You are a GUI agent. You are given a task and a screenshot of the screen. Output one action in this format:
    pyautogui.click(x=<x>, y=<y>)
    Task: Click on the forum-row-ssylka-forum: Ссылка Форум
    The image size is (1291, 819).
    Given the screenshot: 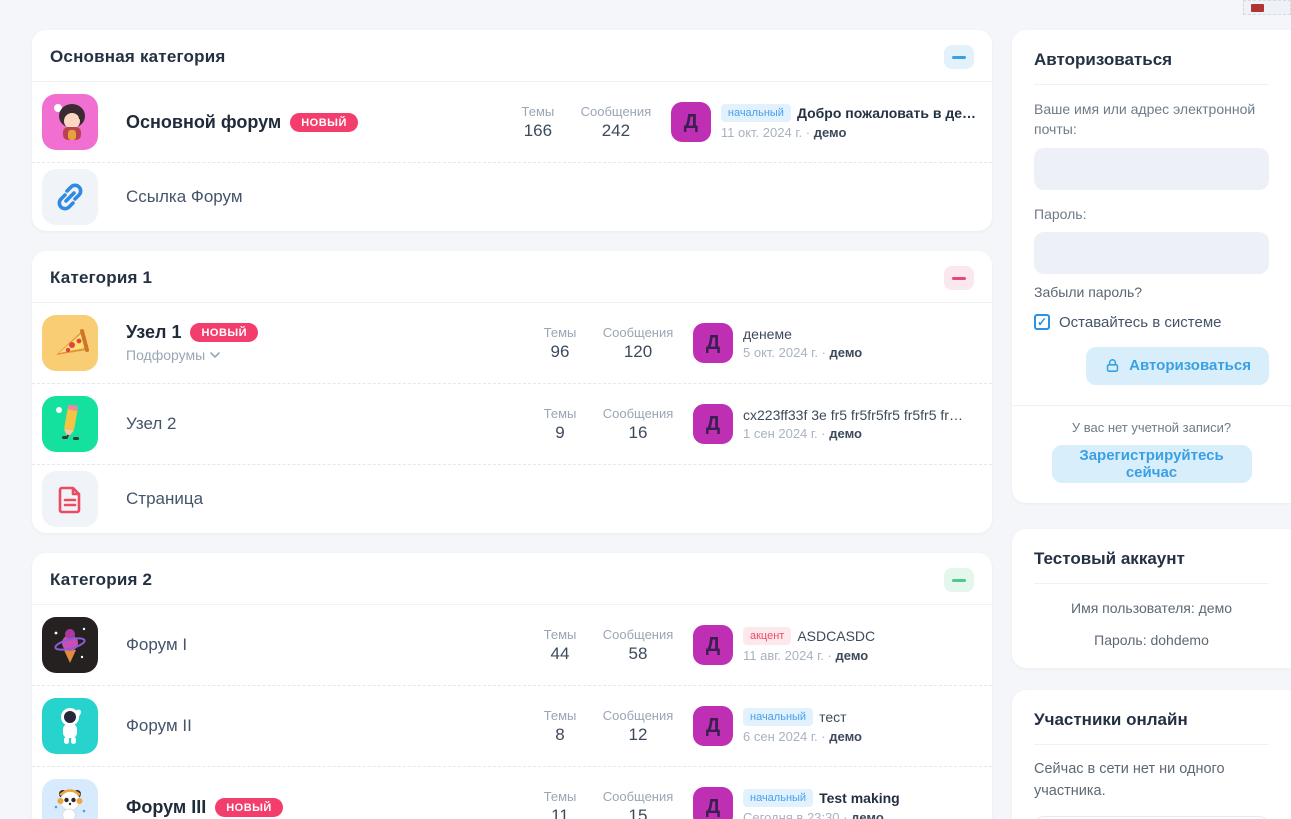 What is the action you would take?
    pyautogui.click(x=512, y=196)
    